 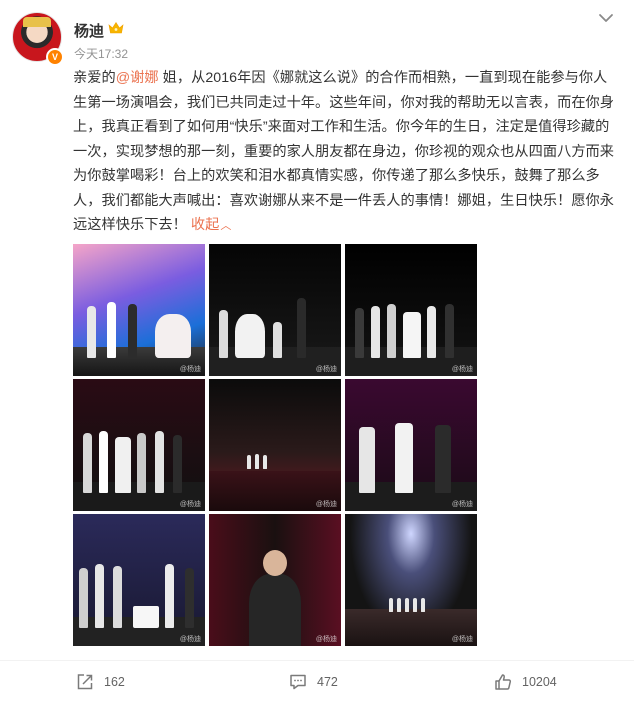 What do you see at coordinates (139, 310) in the screenshot?
I see `photo-1: @杨迪` at bounding box center [139, 310].